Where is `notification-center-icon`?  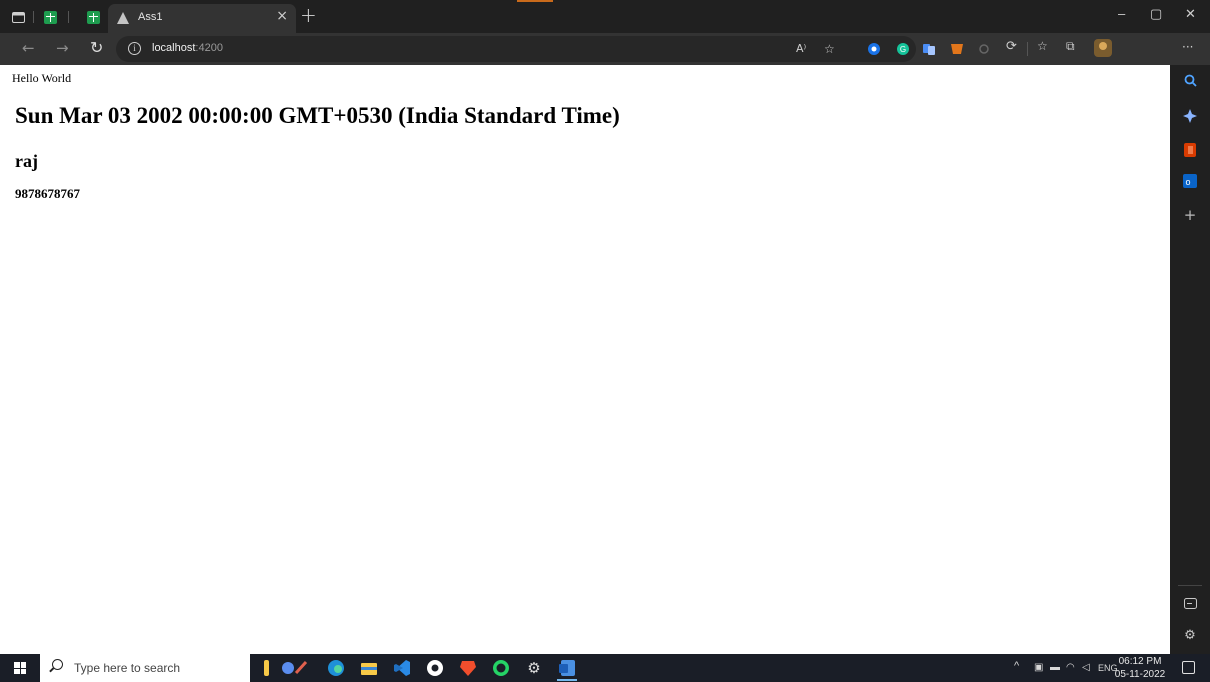
notification-center-icon is located at coordinates (1188, 667).